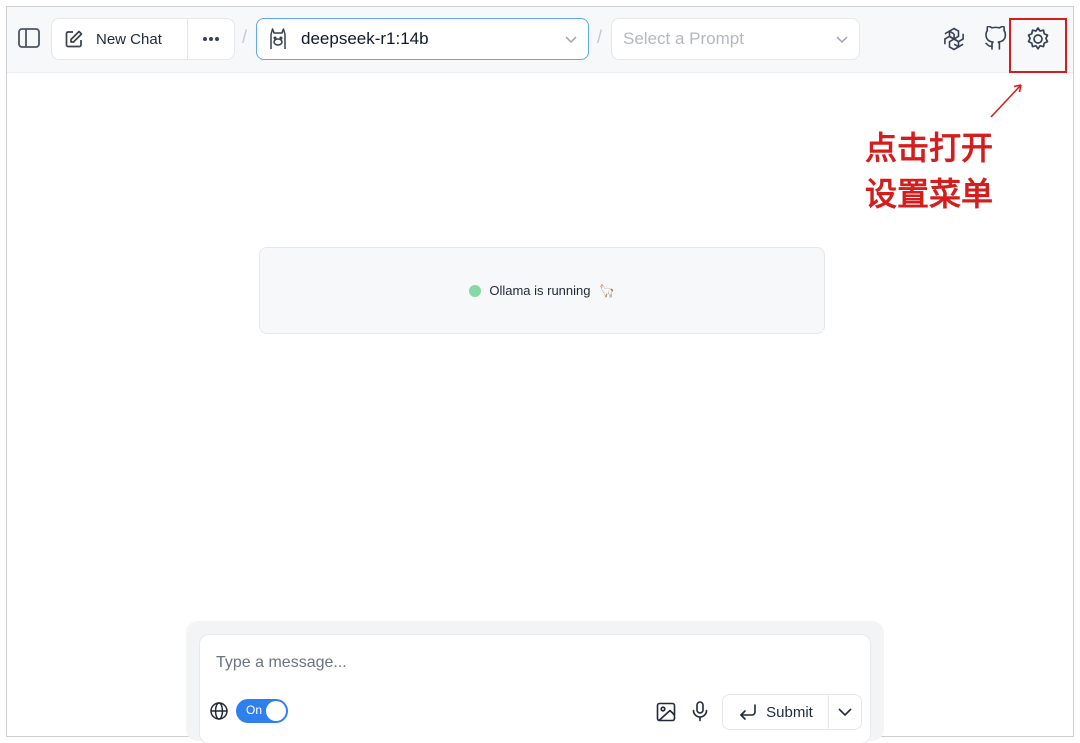  What do you see at coordinates (254, 710) in the screenshot?
I see `toggle-label: On` at bounding box center [254, 710].